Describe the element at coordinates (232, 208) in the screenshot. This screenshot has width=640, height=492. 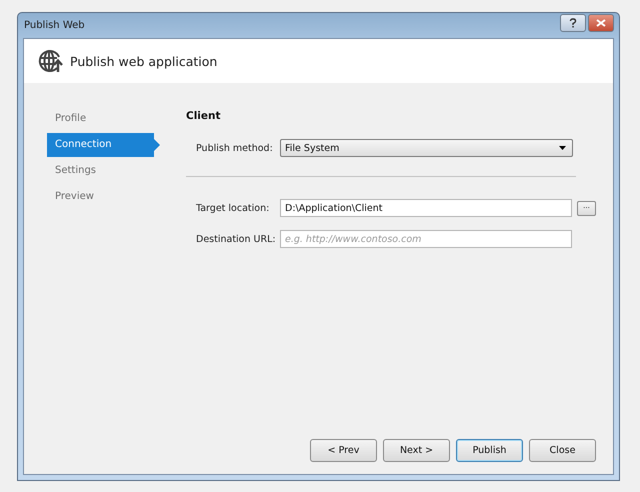
I see `field-label: Target location:` at that location.